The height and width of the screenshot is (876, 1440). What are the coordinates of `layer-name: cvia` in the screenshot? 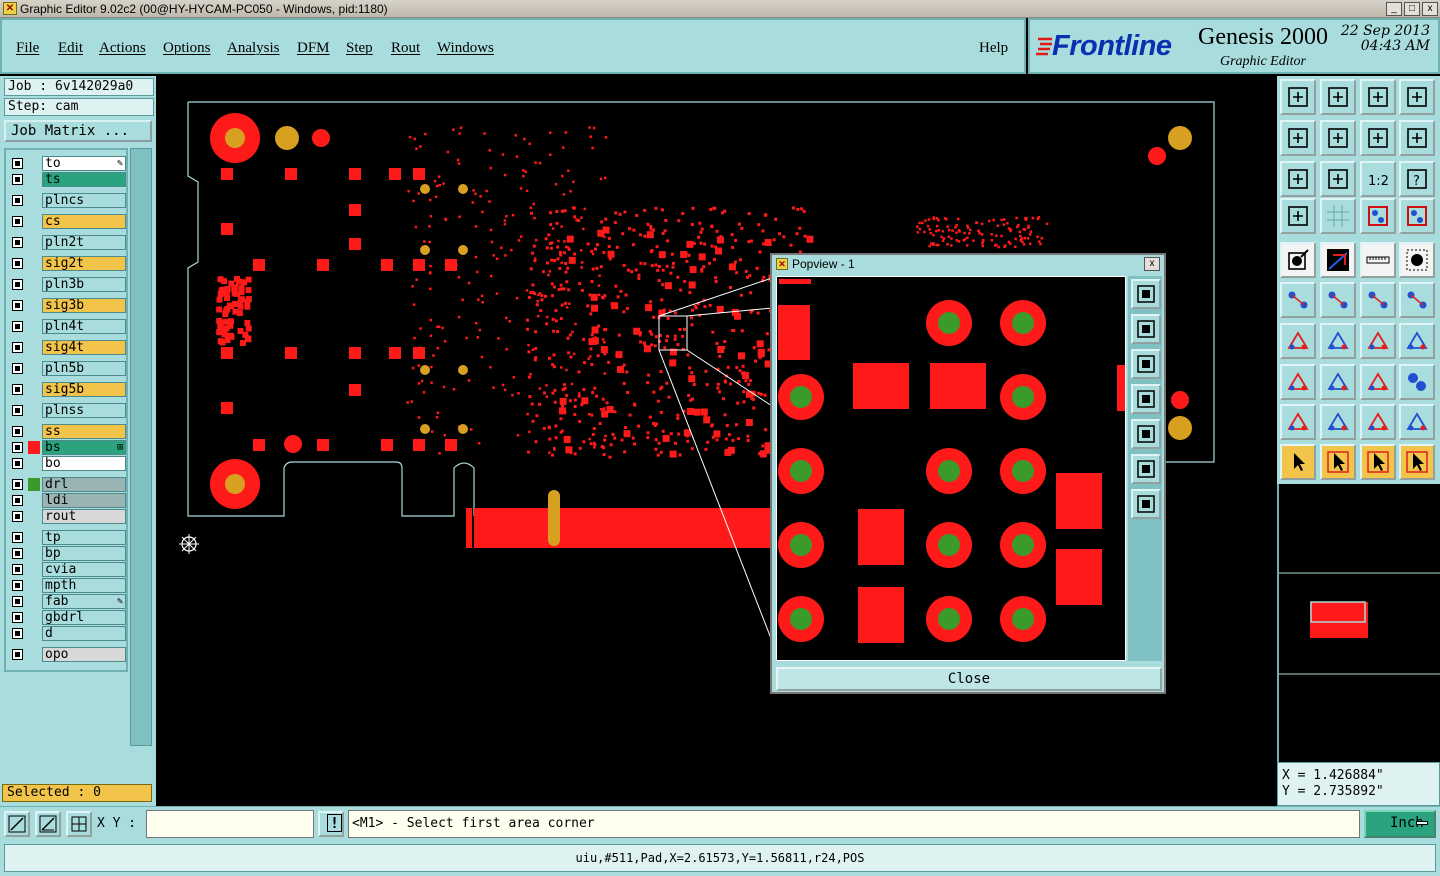 It's located at (84, 569).